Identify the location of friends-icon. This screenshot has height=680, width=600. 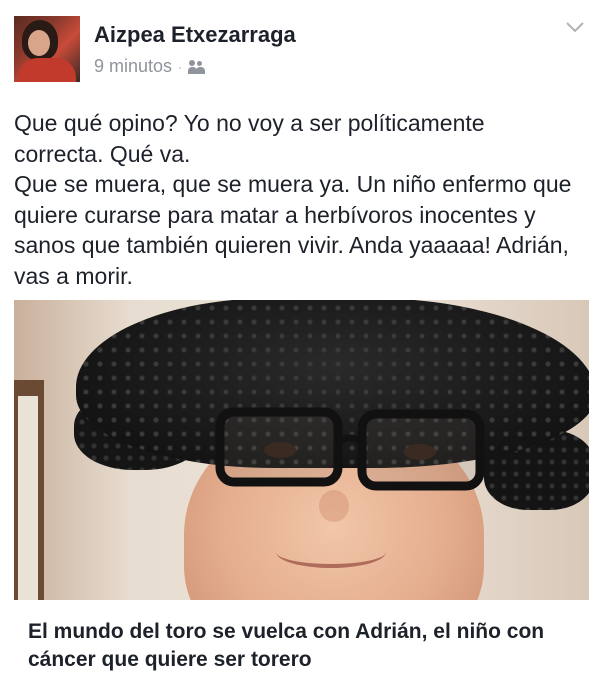
(197, 66).